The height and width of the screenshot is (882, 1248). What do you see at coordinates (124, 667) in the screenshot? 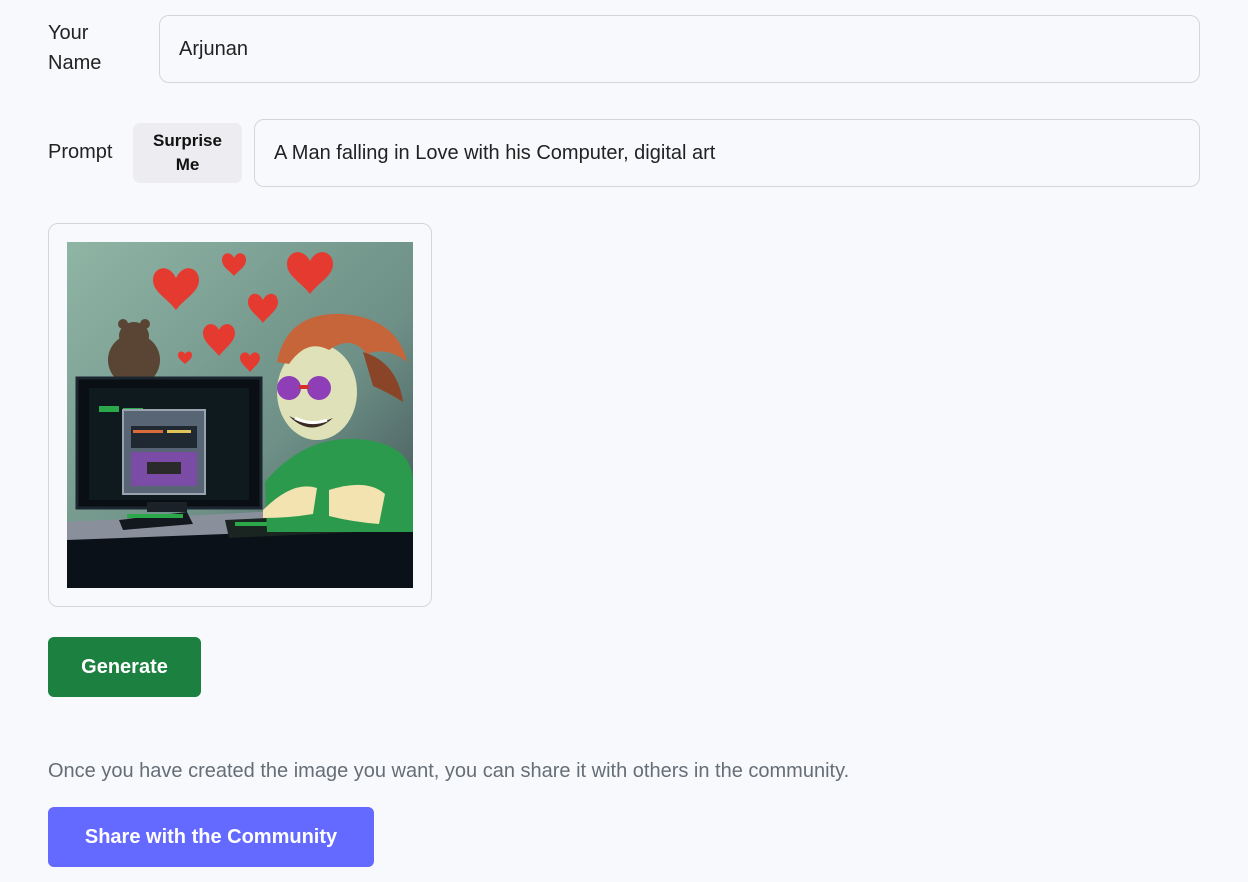
I see `generate-button: Generate` at bounding box center [124, 667].